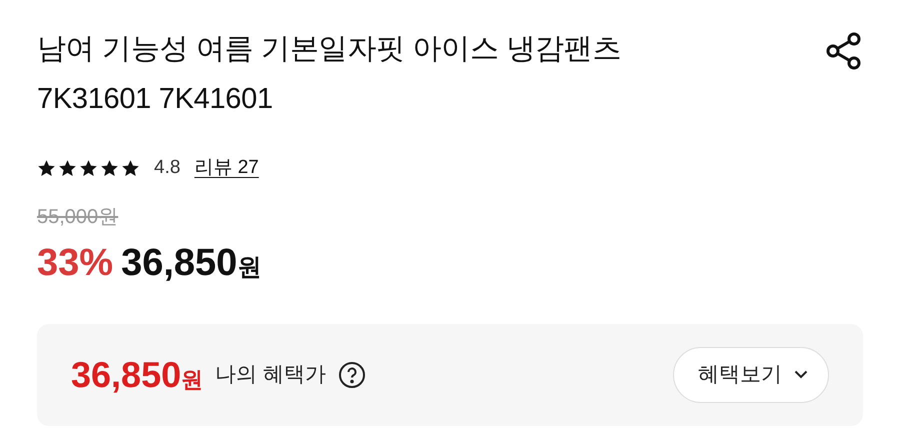  I want to click on share-icon, so click(844, 51).